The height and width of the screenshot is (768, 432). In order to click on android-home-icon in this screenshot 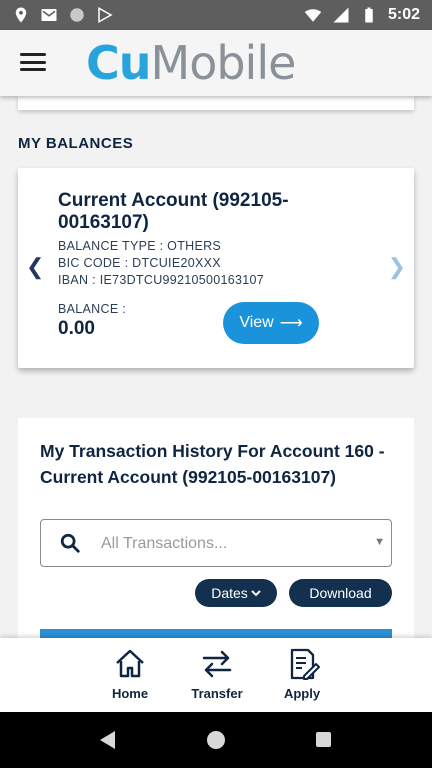, I will do `click(216, 740)`.